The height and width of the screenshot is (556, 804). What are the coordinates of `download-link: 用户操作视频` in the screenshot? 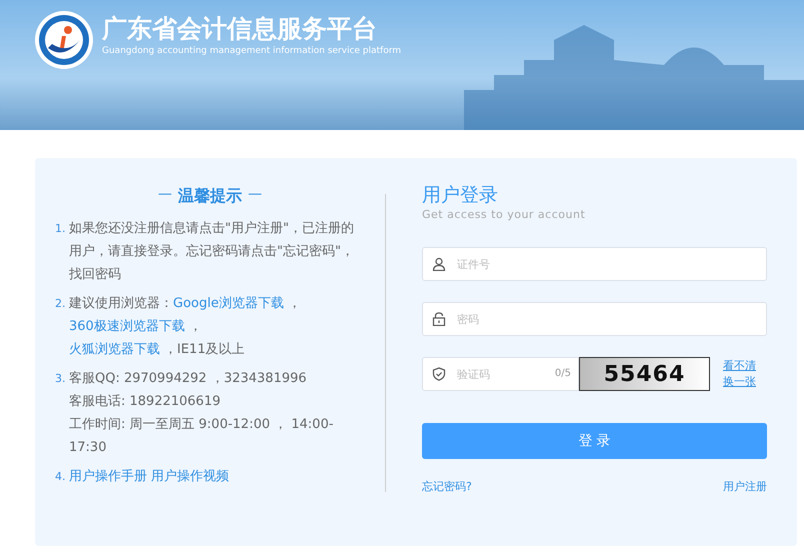 It's located at (190, 476).